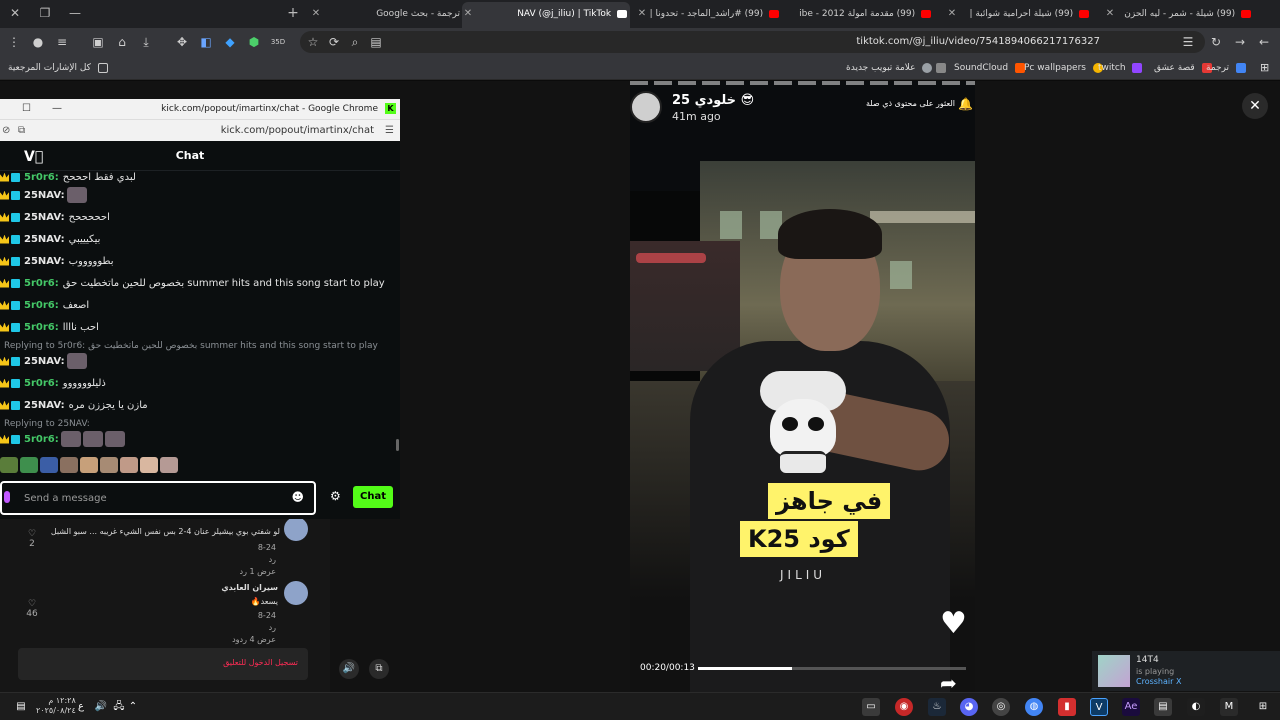  Describe the element at coordinates (98, 42) in the screenshot. I see `reading-list-icon: ▣` at that location.